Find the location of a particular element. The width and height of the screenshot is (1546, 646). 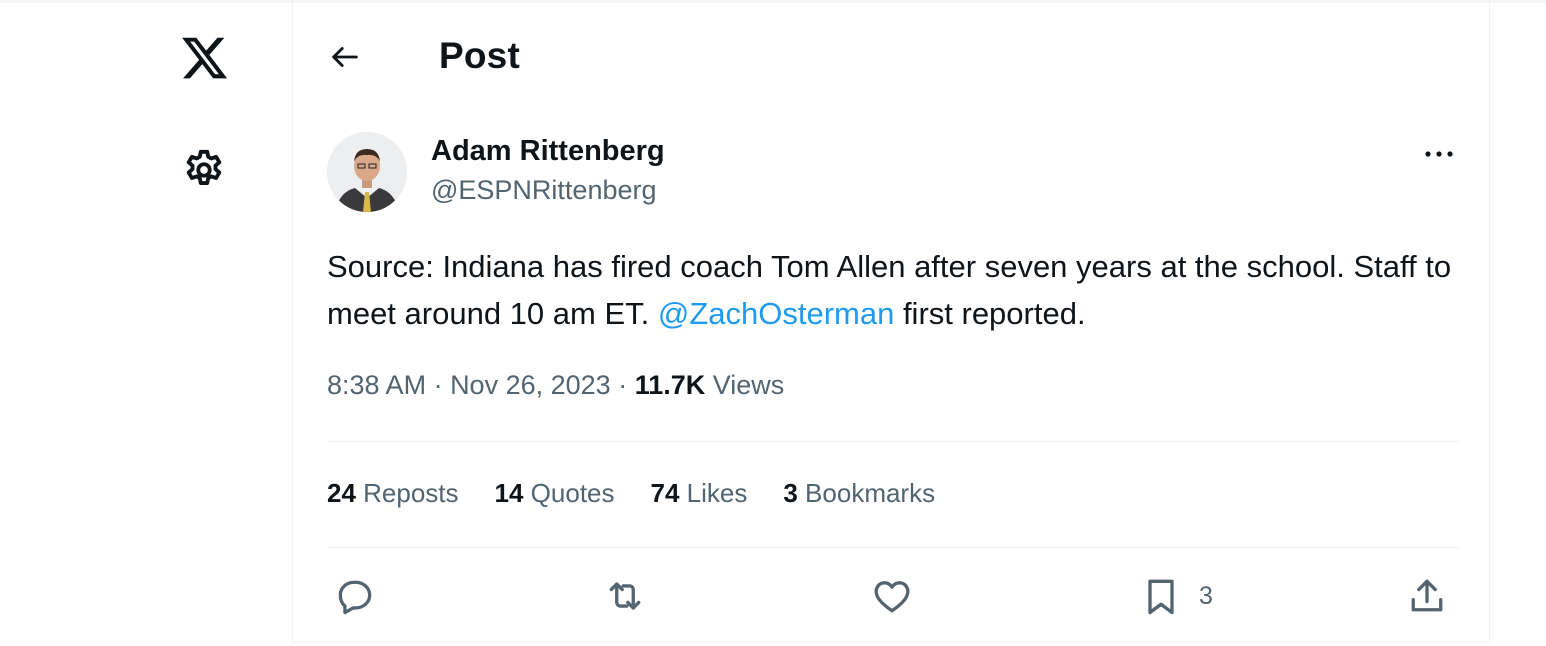

bookmarks-count: 3 is located at coordinates (790, 493).